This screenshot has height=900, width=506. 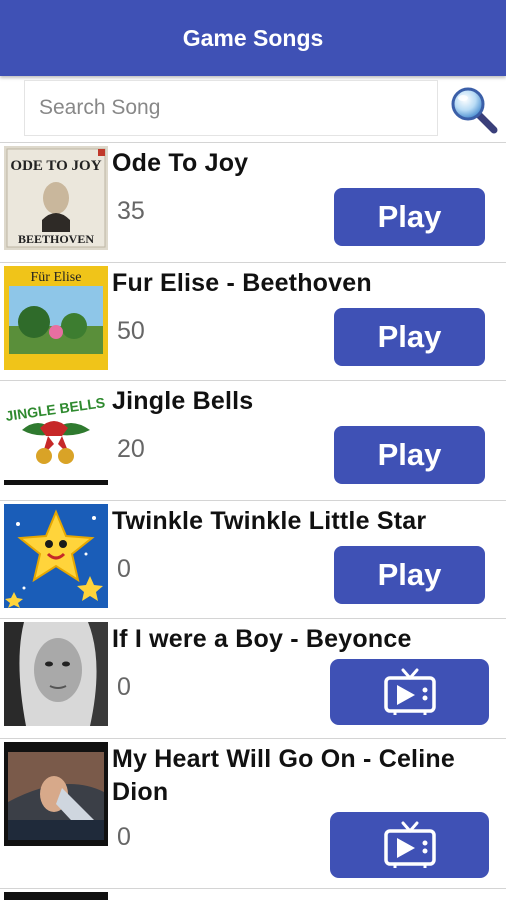 I want to click on app-bar: Game Songs, so click(x=253, y=38).